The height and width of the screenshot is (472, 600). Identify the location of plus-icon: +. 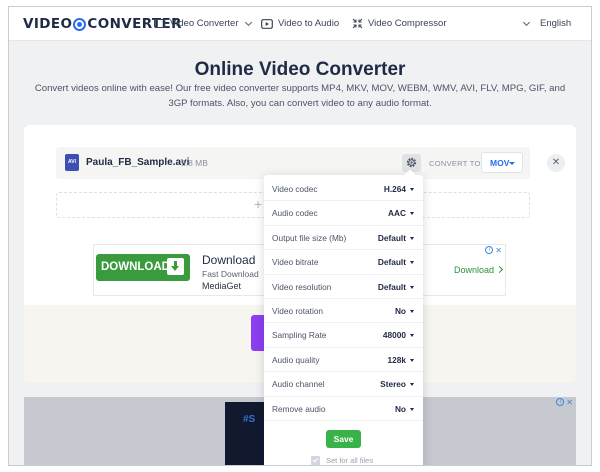
(258, 204).